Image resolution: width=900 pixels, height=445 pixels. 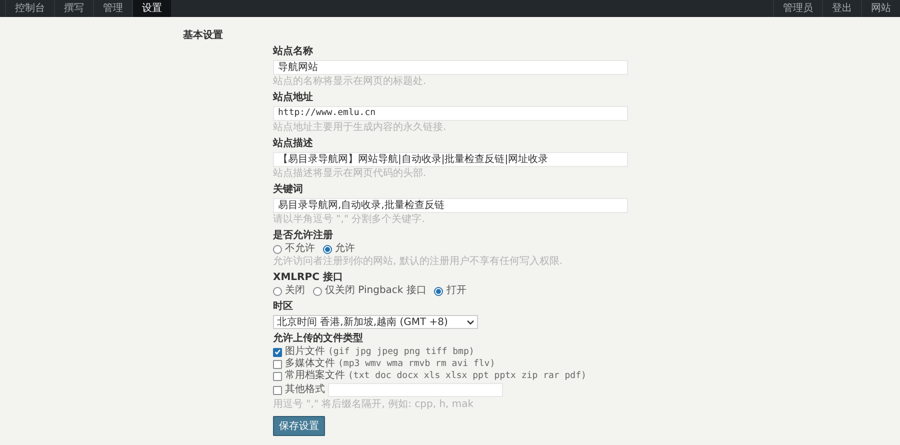 I want to click on checkbox-label: 常用档案文件, so click(x=315, y=376).